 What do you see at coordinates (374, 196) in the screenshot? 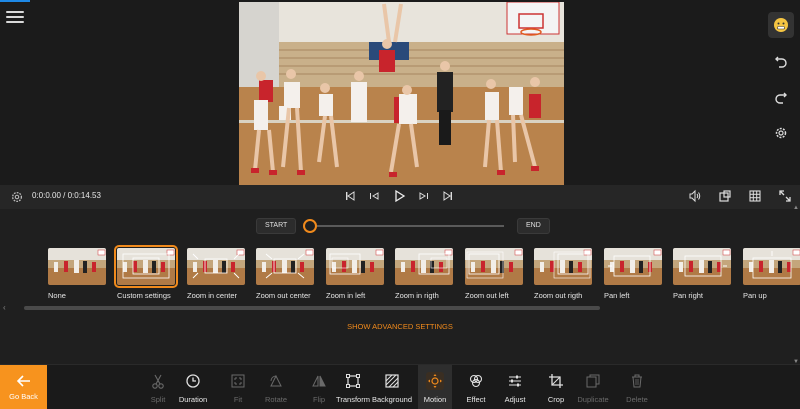
I see `previous-frame-icon` at bounding box center [374, 196].